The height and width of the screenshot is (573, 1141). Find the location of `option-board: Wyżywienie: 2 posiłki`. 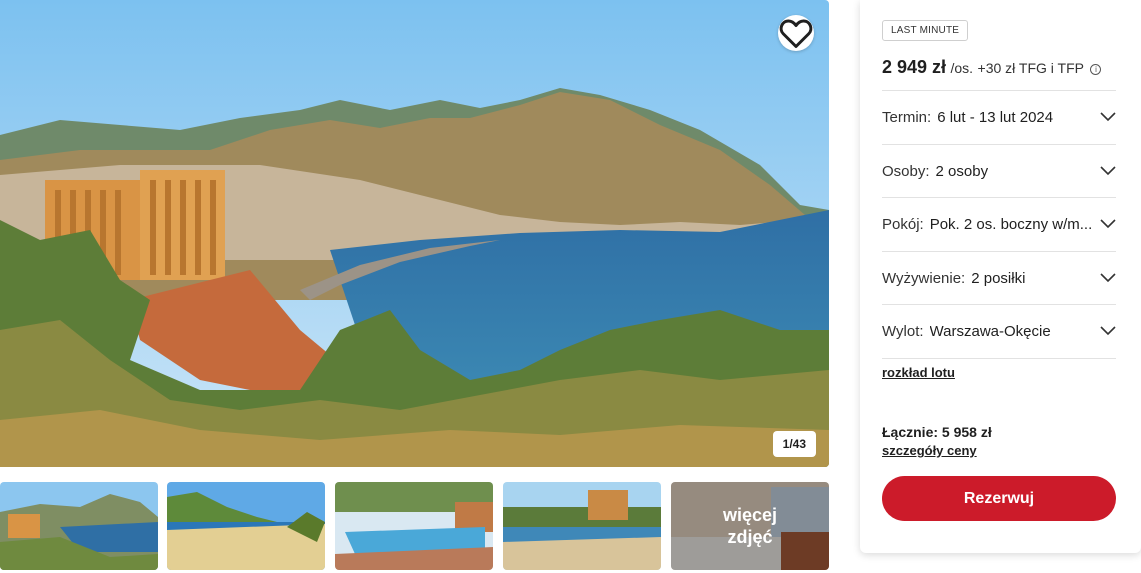

option-board: Wyżywienie: 2 posiłki is located at coordinates (999, 277).